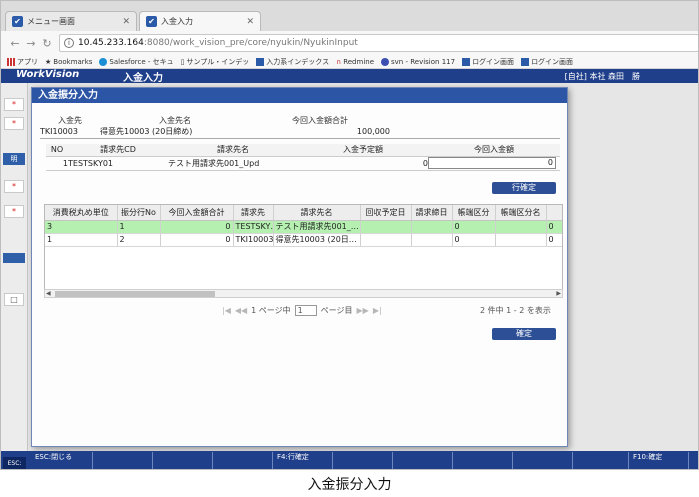  What do you see at coordinates (14, 258) in the screenshot?
I see `sidebar-tab` at bounding box center [14, 258].